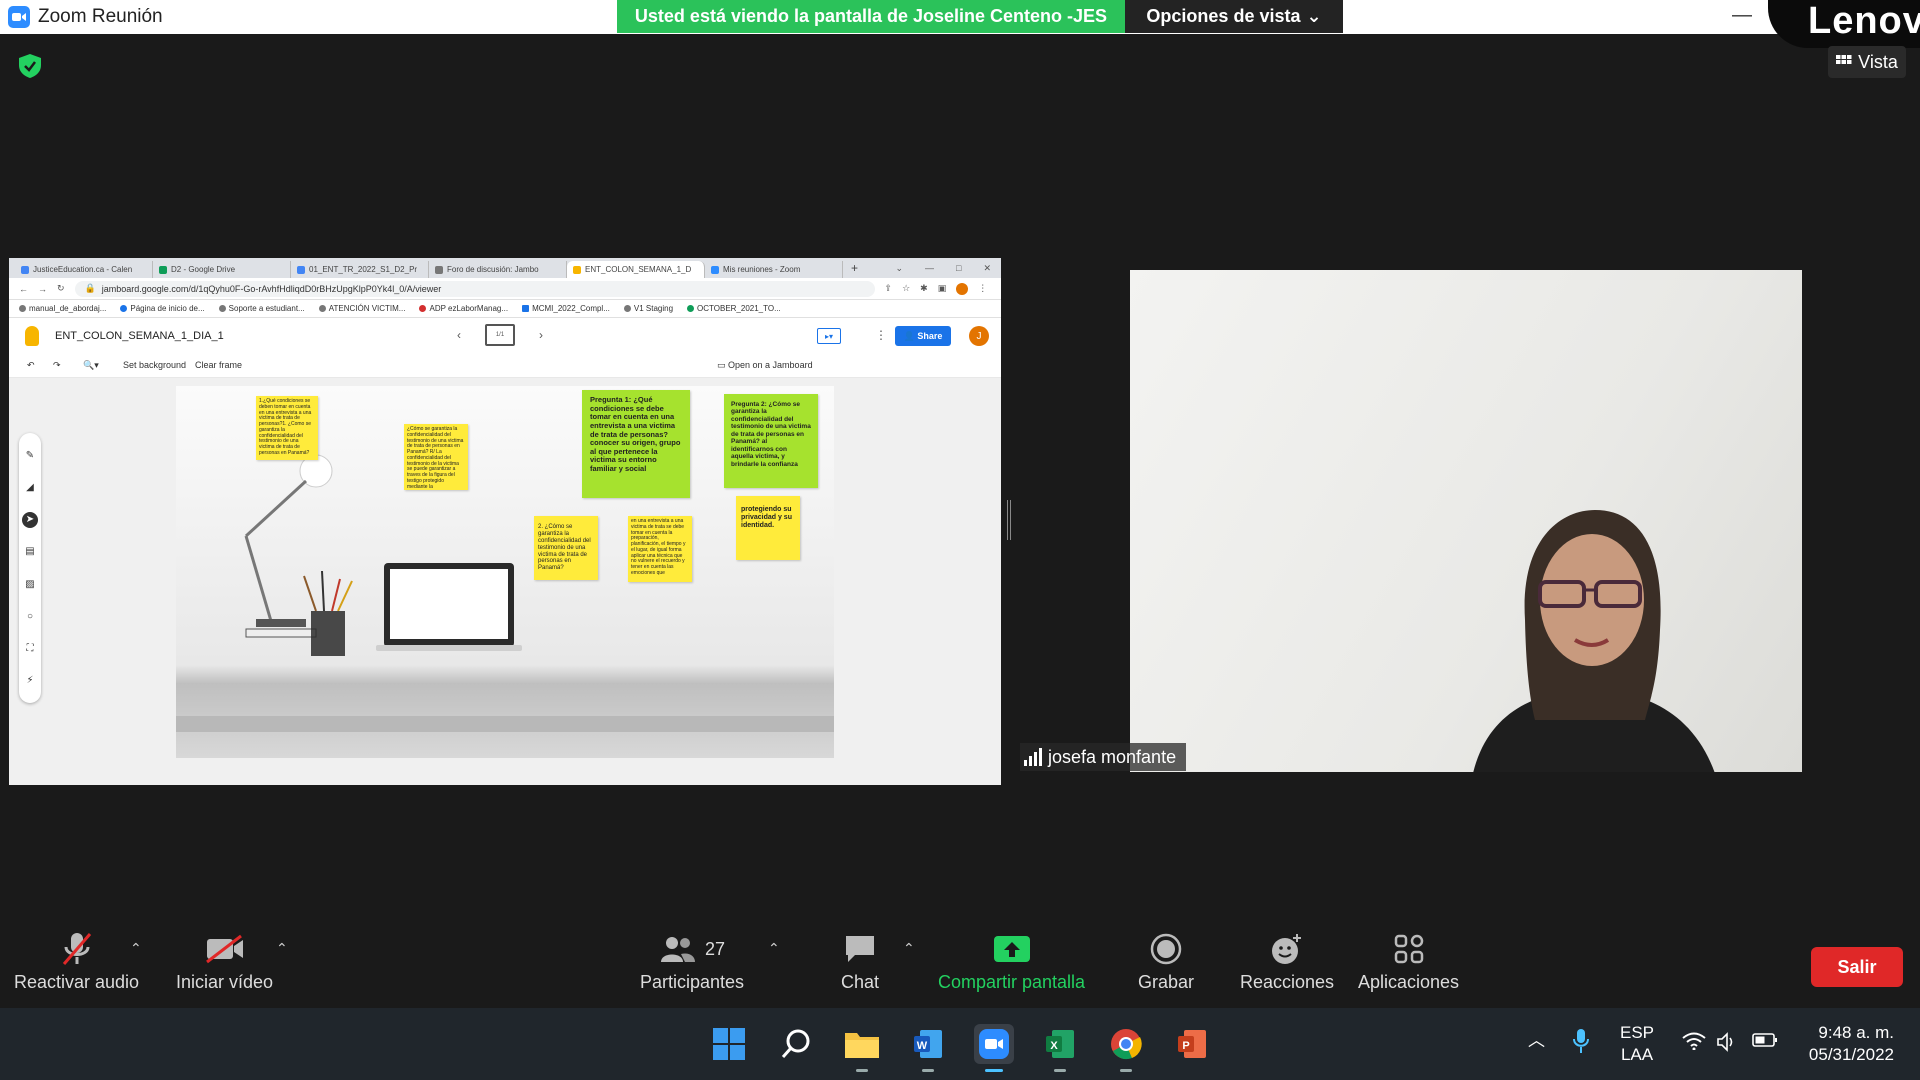 This screenshot has height=1080, width=1920. What do you see at coordinates (31, 365) in the screenshot?
I see `undo-icon: ↶` at bounding box center [31, 365].